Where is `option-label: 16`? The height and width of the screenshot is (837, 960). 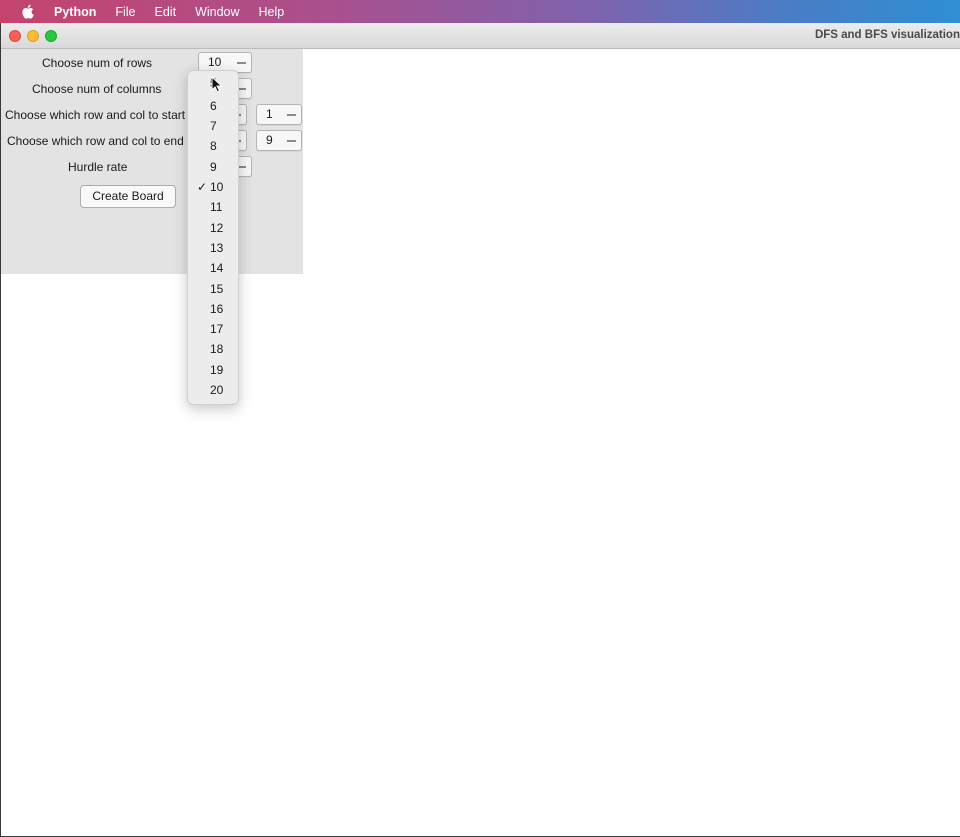 option-label: 16 is located at coordinates (217, 309).